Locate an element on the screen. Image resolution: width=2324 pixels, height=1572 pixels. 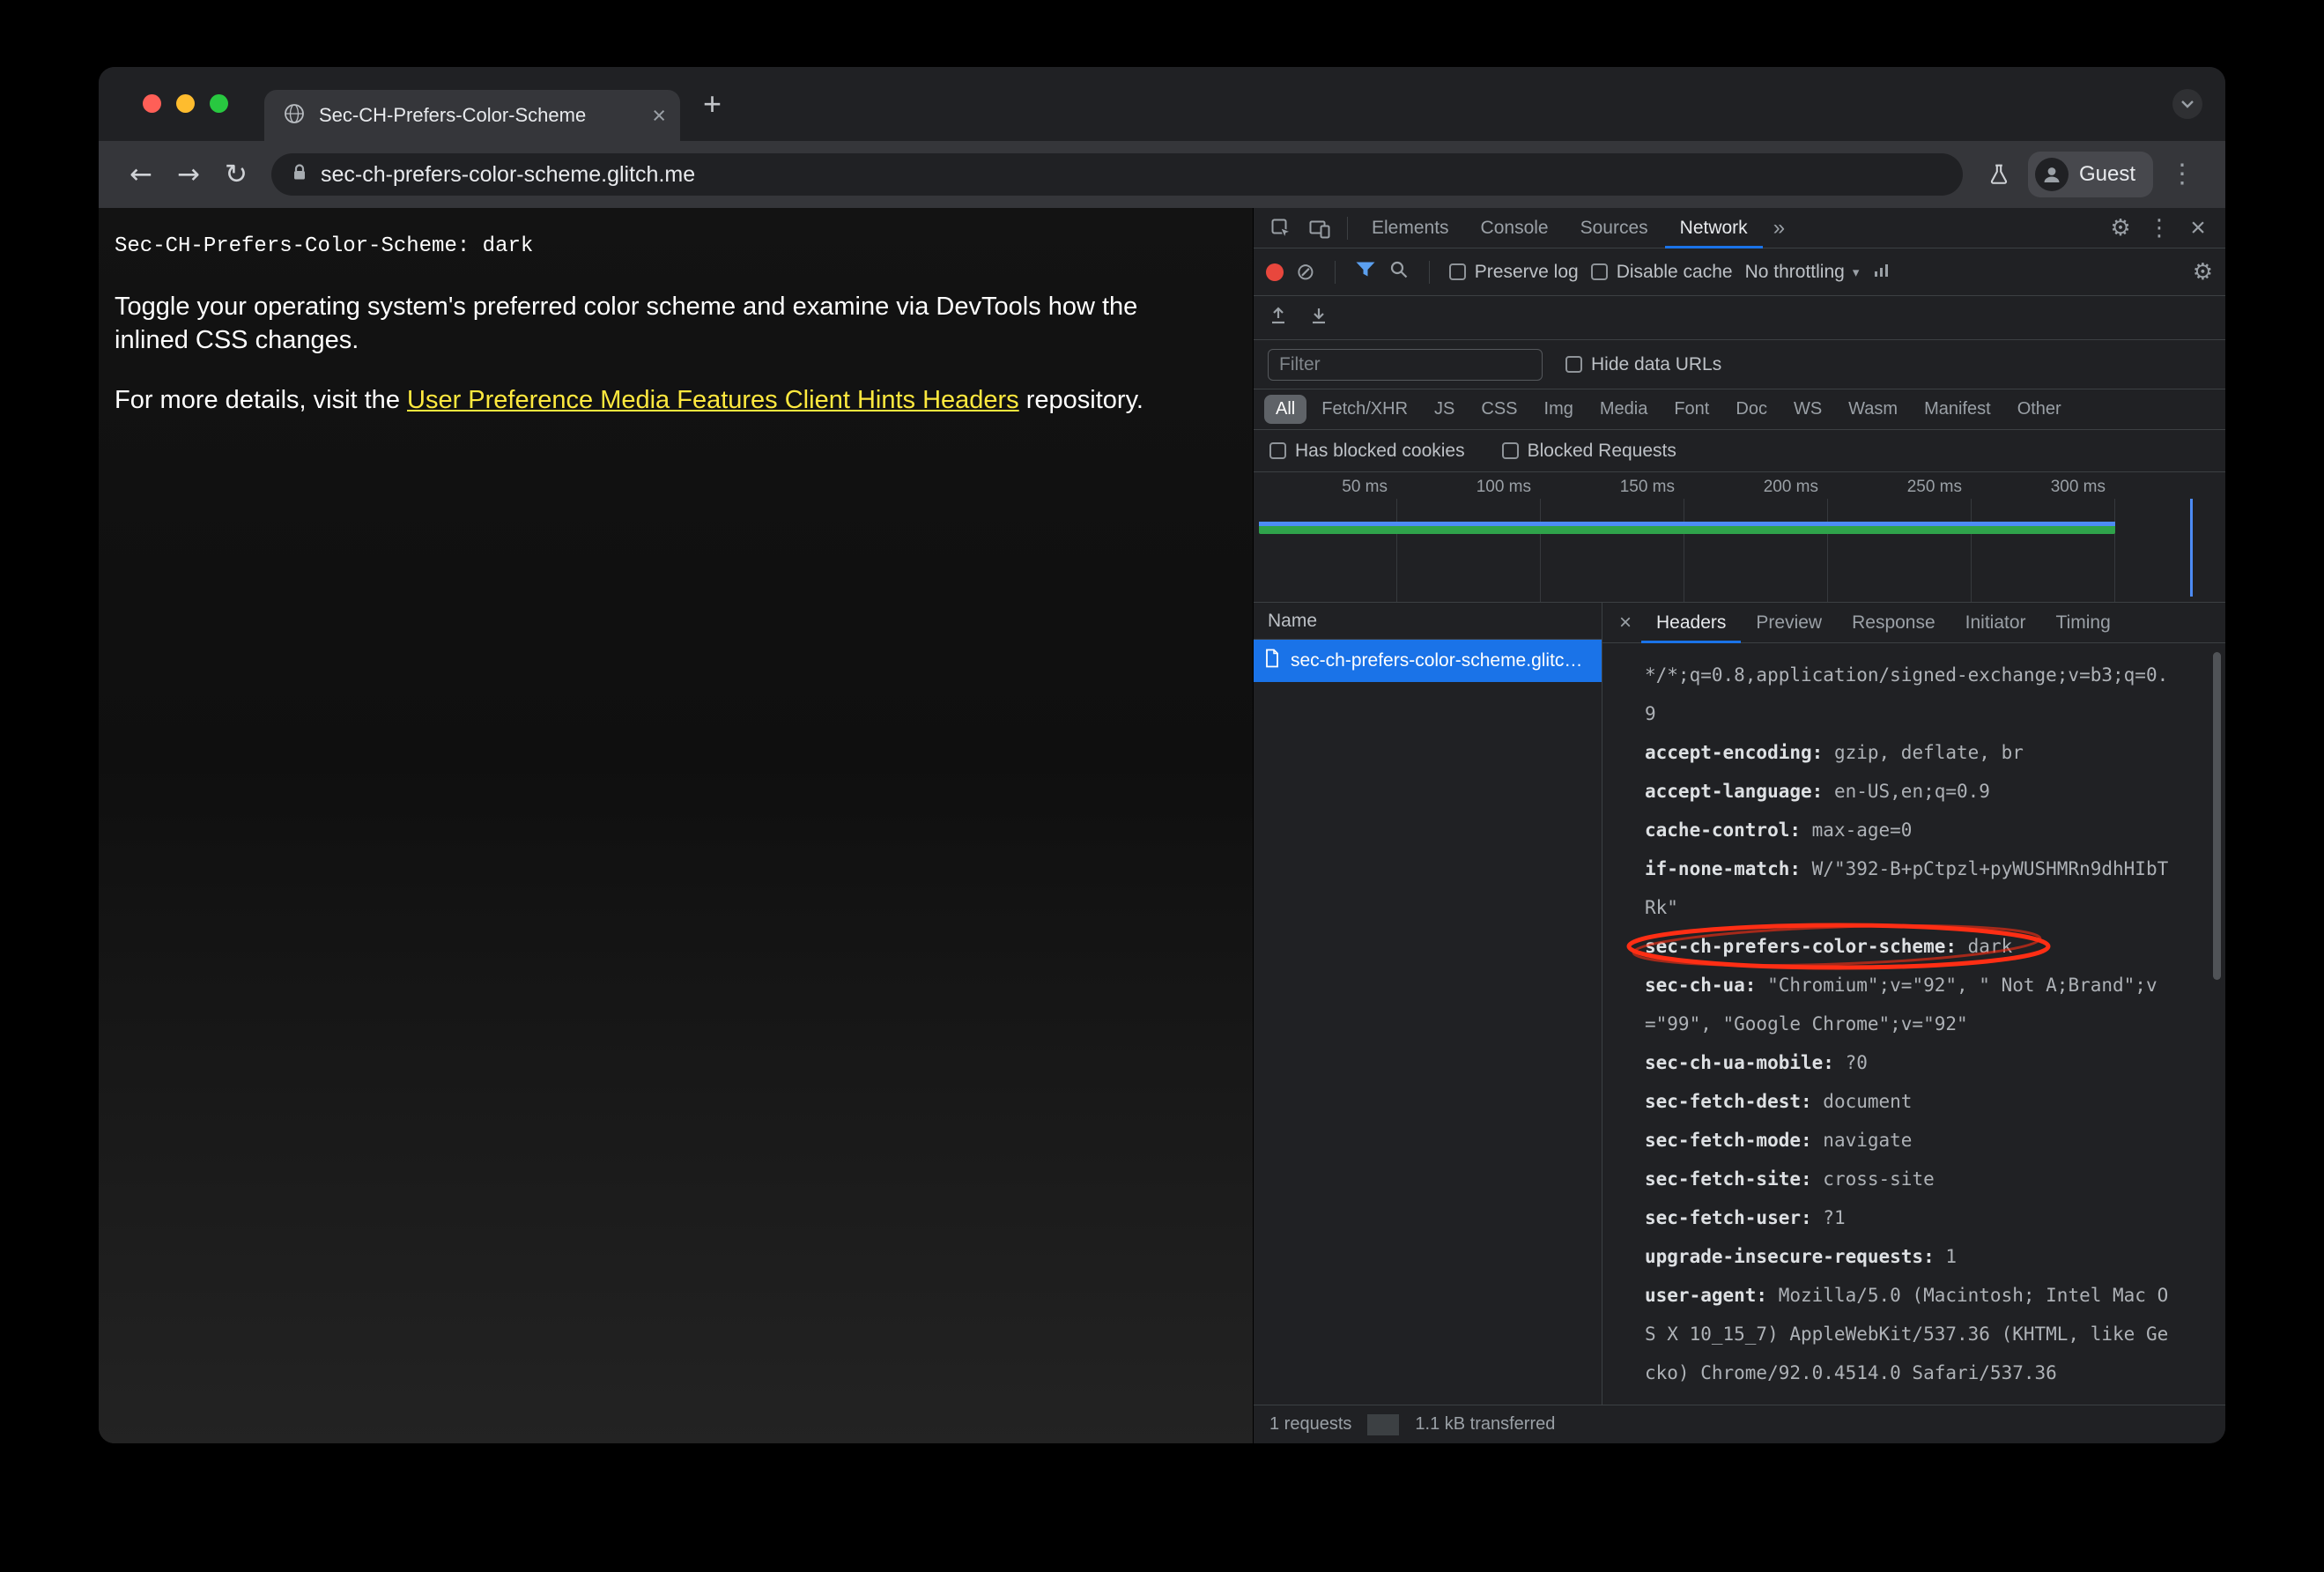
header-name: user-agent: is located at coordinates (1712, 1296).